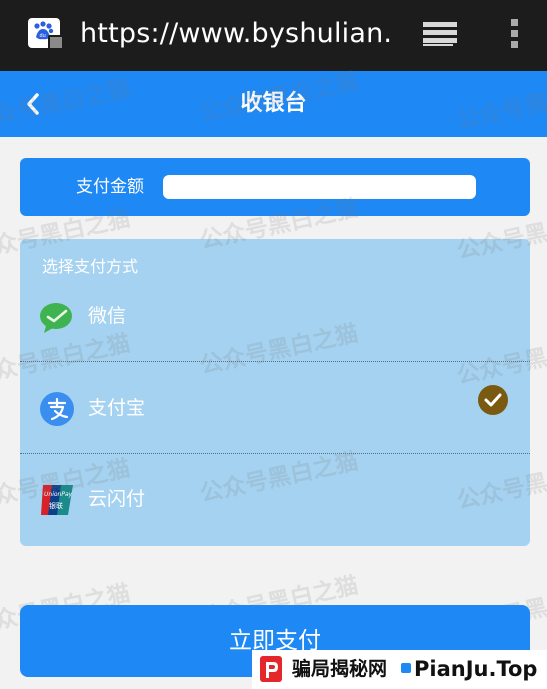 The height and width of the screenshot is (689, 547). I want to click on page-title: 收银台, so click(273, 103).